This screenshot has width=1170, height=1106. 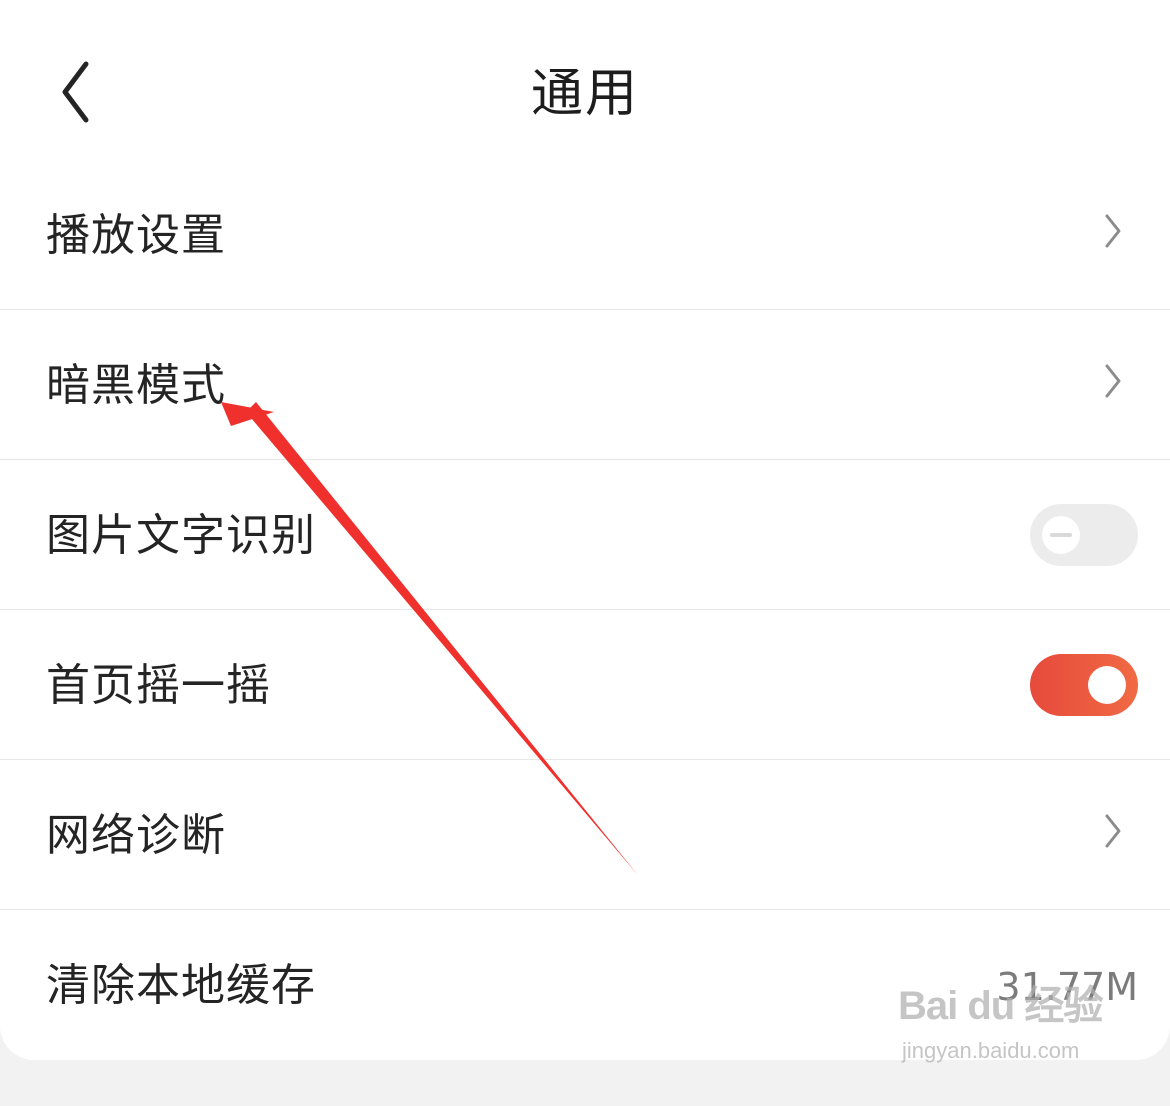 I want to click on clear-local-cache-row: 清除本地缓存 31.77M, so click(x=585, y=985).